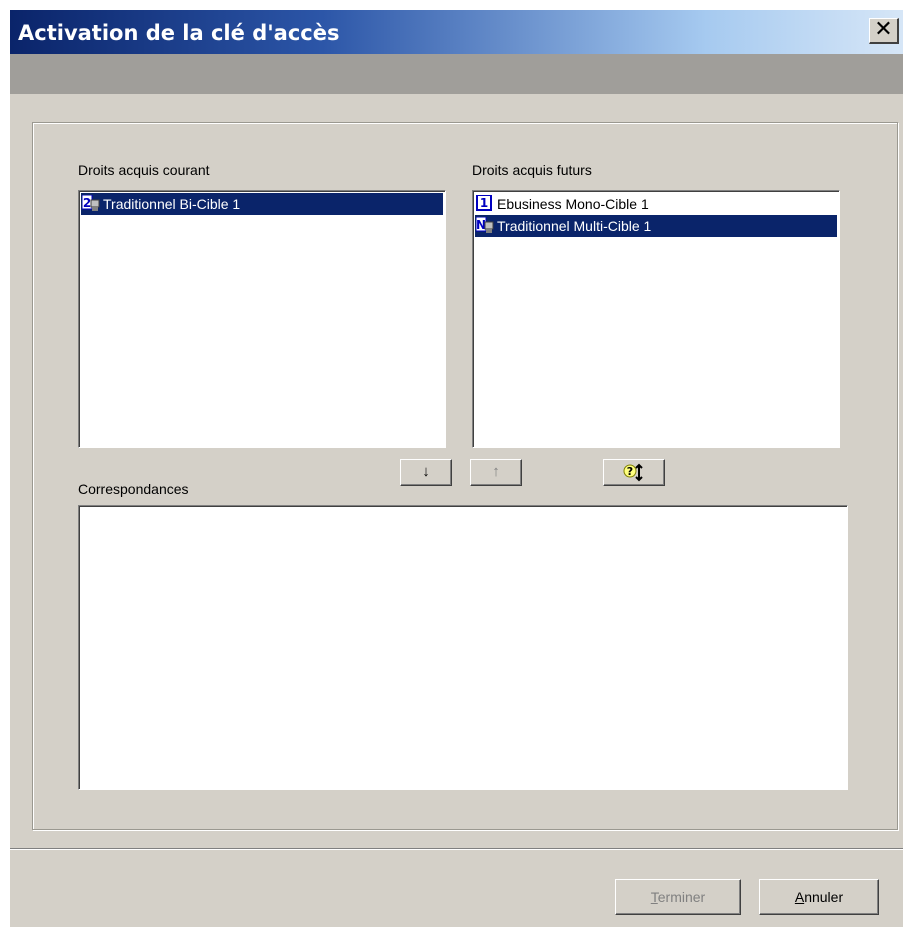 Image resolution: width=907 pixels, height=927 pixels. I want to click on bi-cible-icon: 2, so click(91, 203).